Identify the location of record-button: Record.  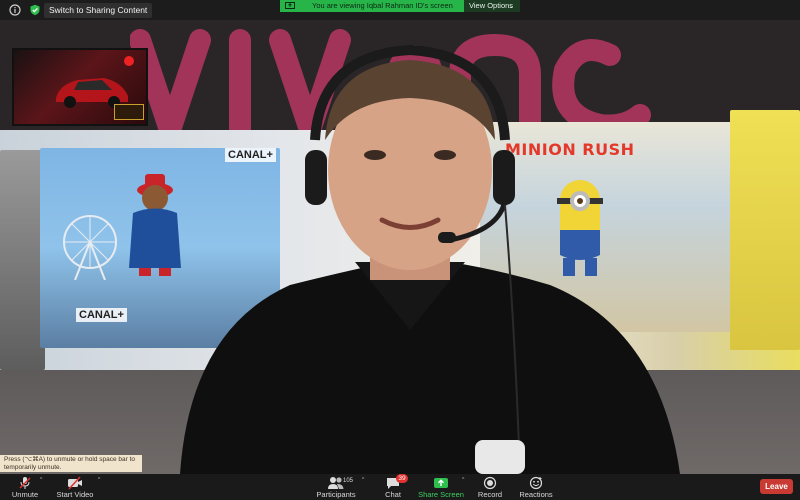
(490, 487).